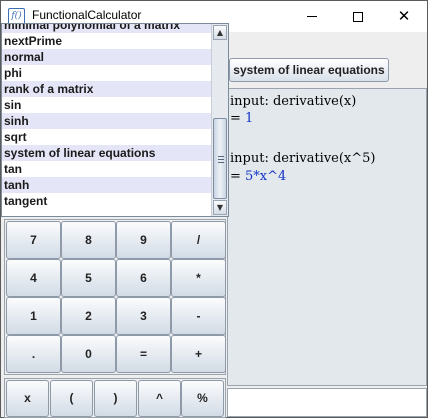 This screenshot has width=428, height=418. What do you see at coordinates (143, 278) in the screenshot?
I see `key-6: 6` at bounding box center [143, 278].